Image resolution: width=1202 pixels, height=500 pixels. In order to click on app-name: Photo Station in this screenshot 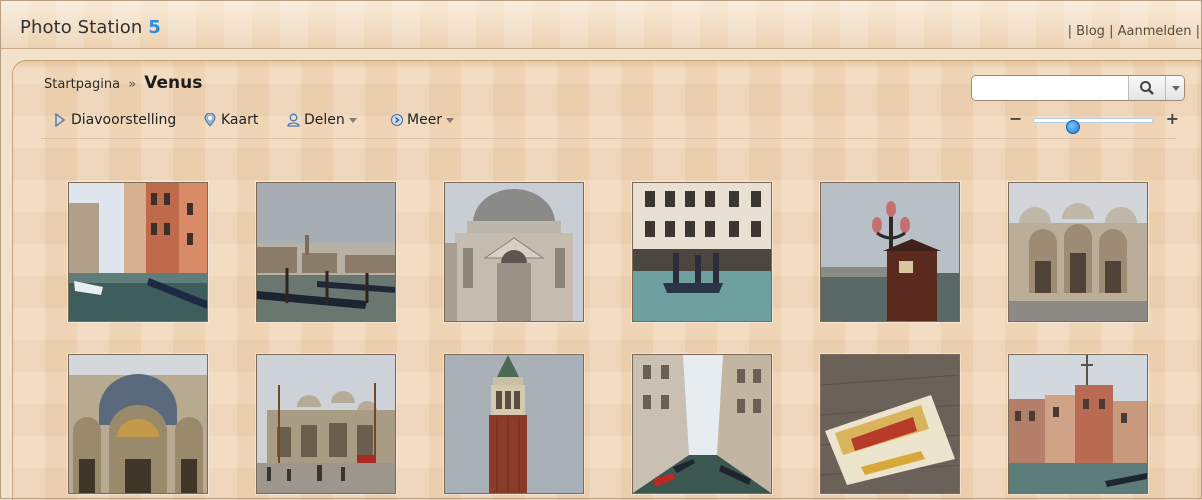, I will do `click(84, 27)`.